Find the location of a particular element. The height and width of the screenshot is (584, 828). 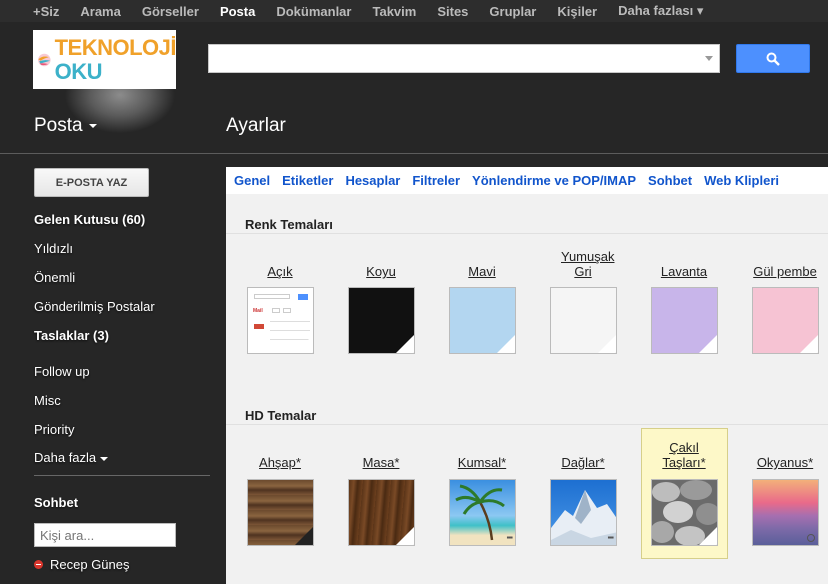

topnav-search: Arama is located at coordinates (100, 11).